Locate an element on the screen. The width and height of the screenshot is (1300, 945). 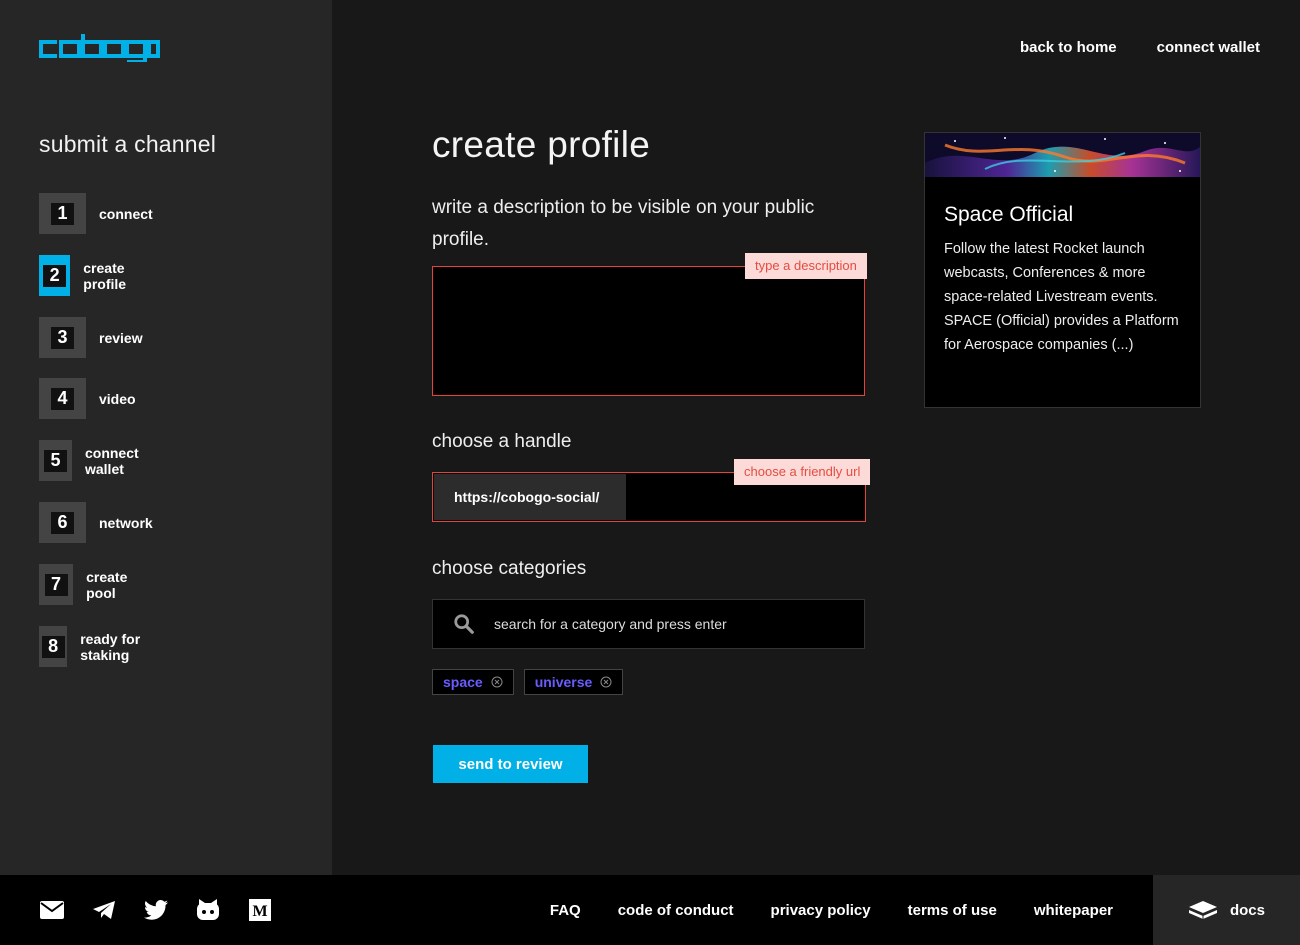
privacy-policy-link: privacy policy is located at coordinates (821, 910).